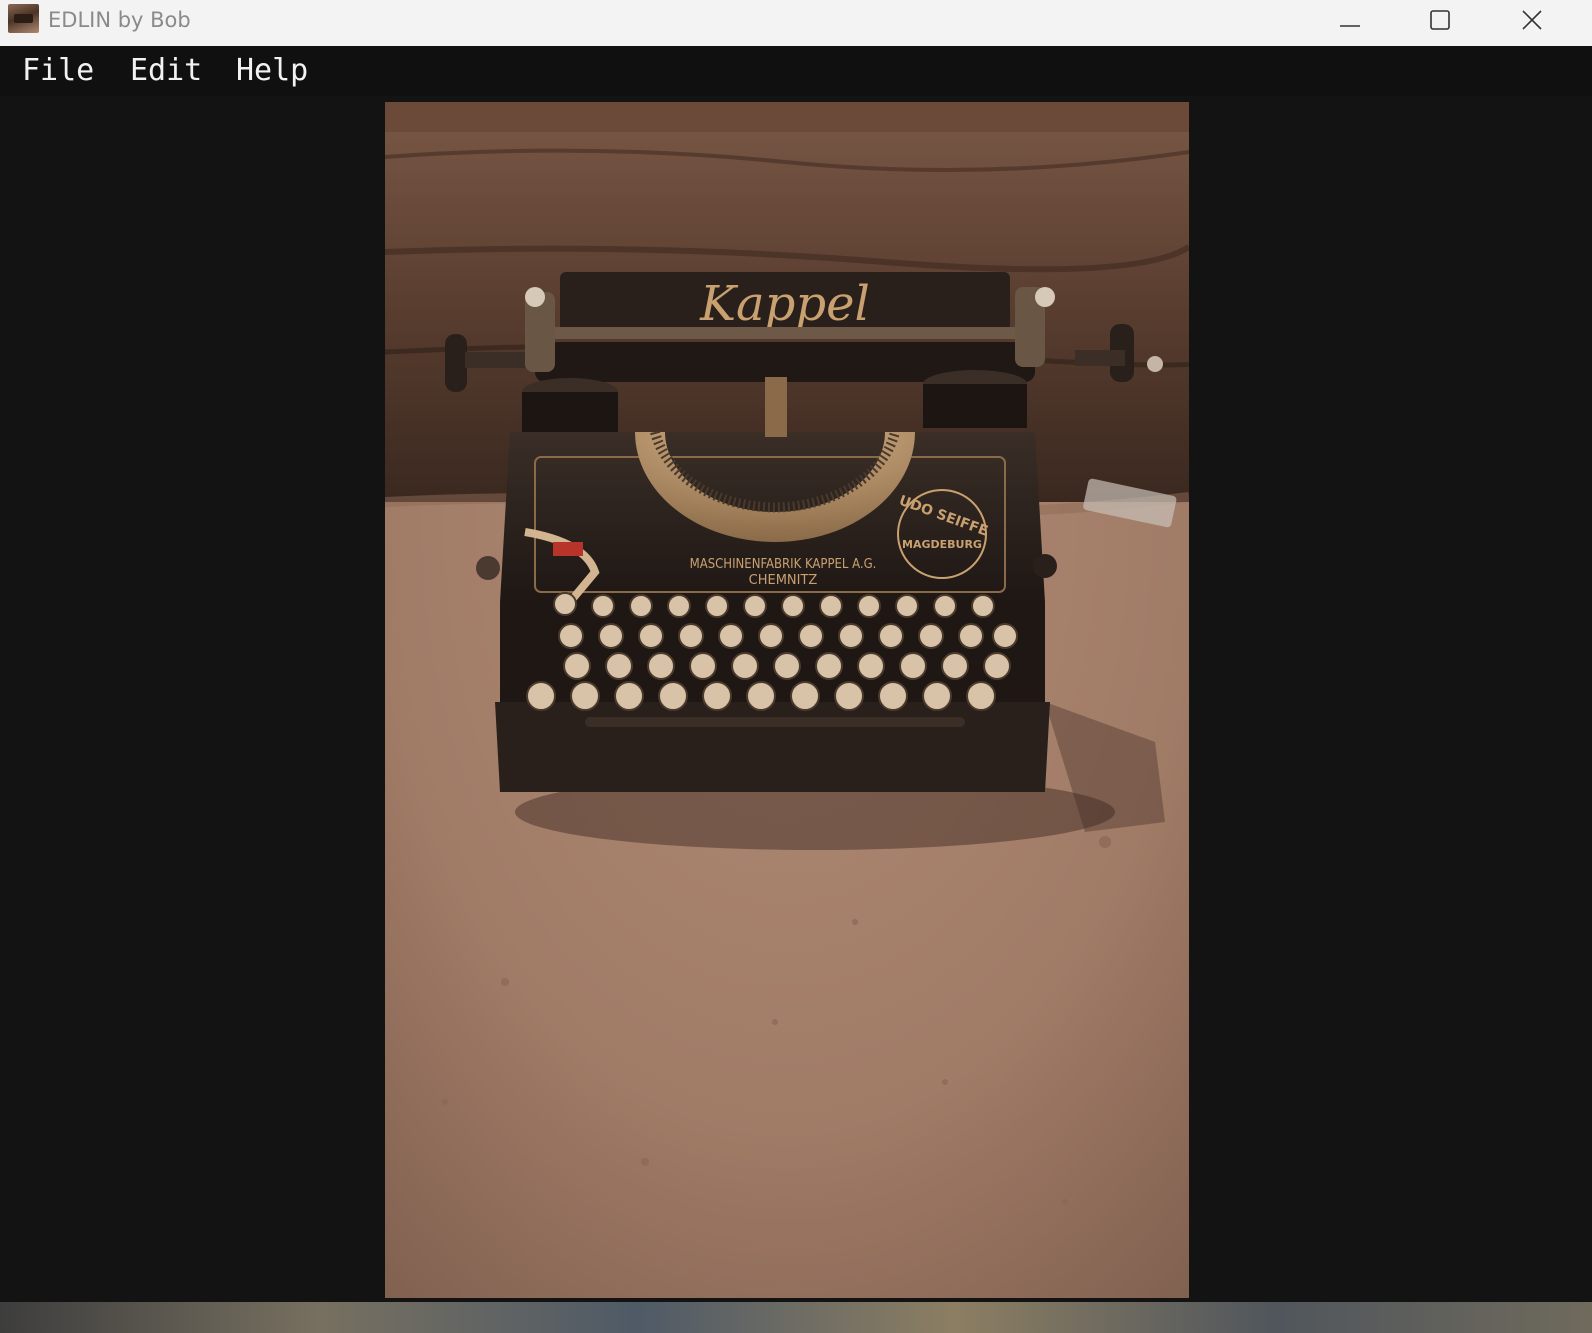 This screenshot has height=1333, width=1592. I want to click on taskbar-edge, so click(796, 1317).